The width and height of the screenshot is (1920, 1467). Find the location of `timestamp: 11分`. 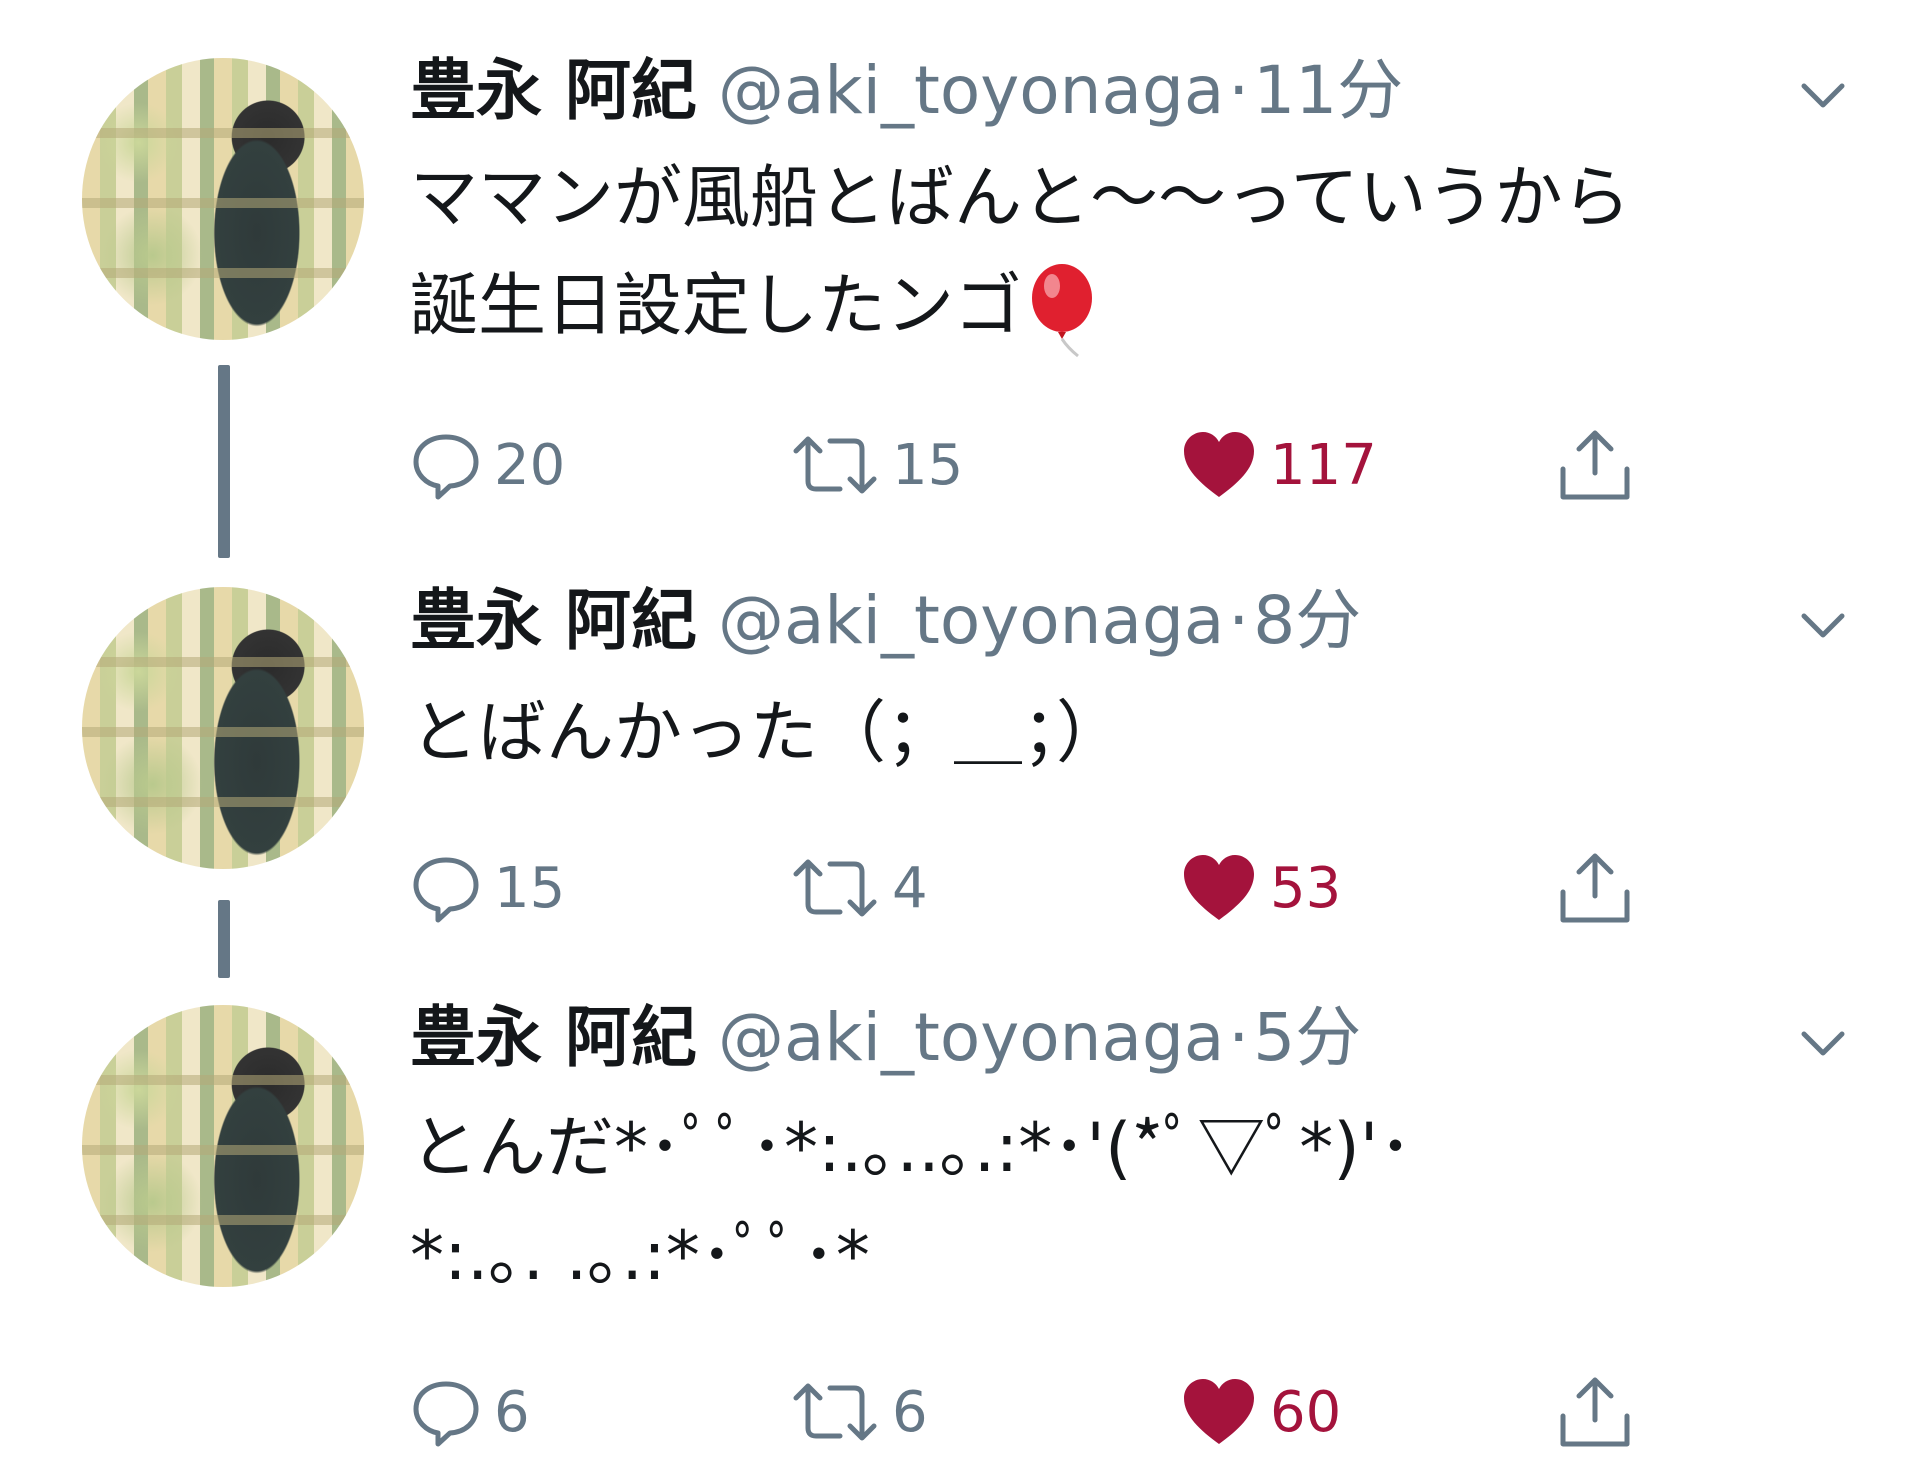

timestamp: 11分 is located at coordinates (1328, 90).